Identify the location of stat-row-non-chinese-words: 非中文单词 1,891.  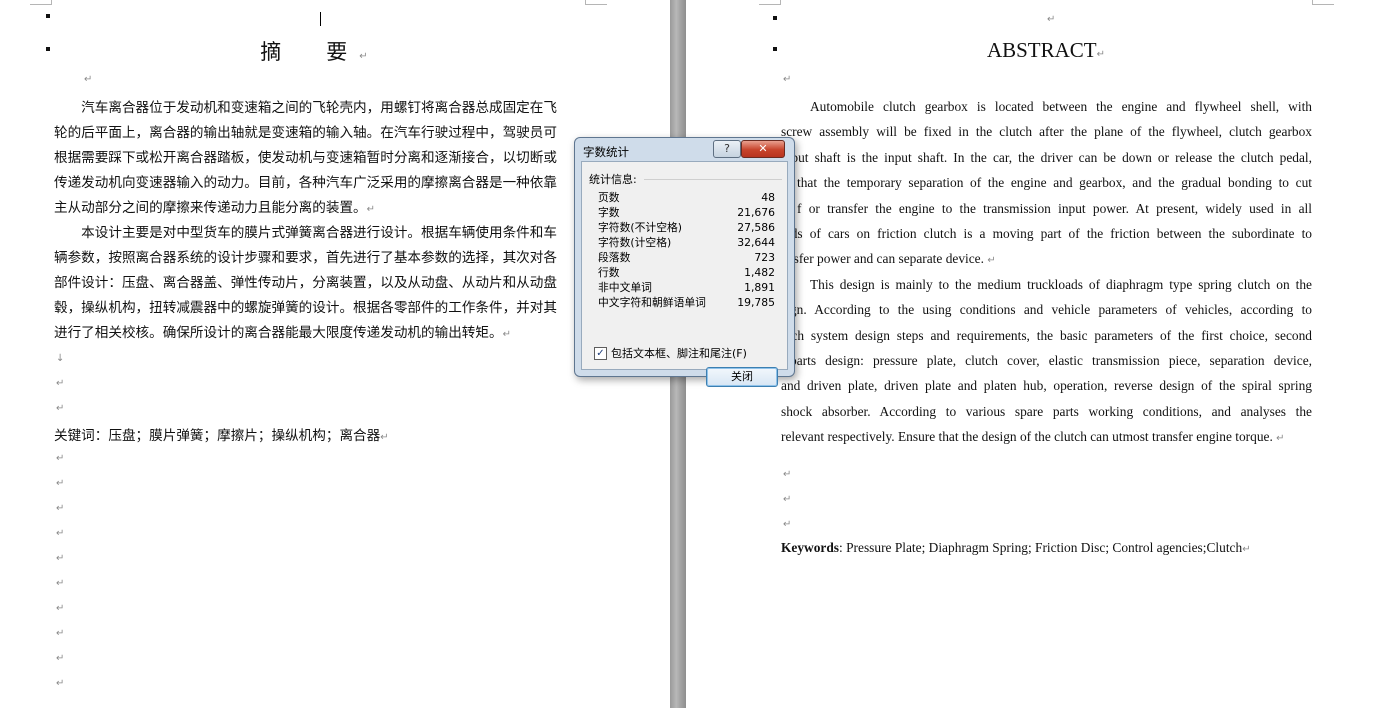
(689, 287).